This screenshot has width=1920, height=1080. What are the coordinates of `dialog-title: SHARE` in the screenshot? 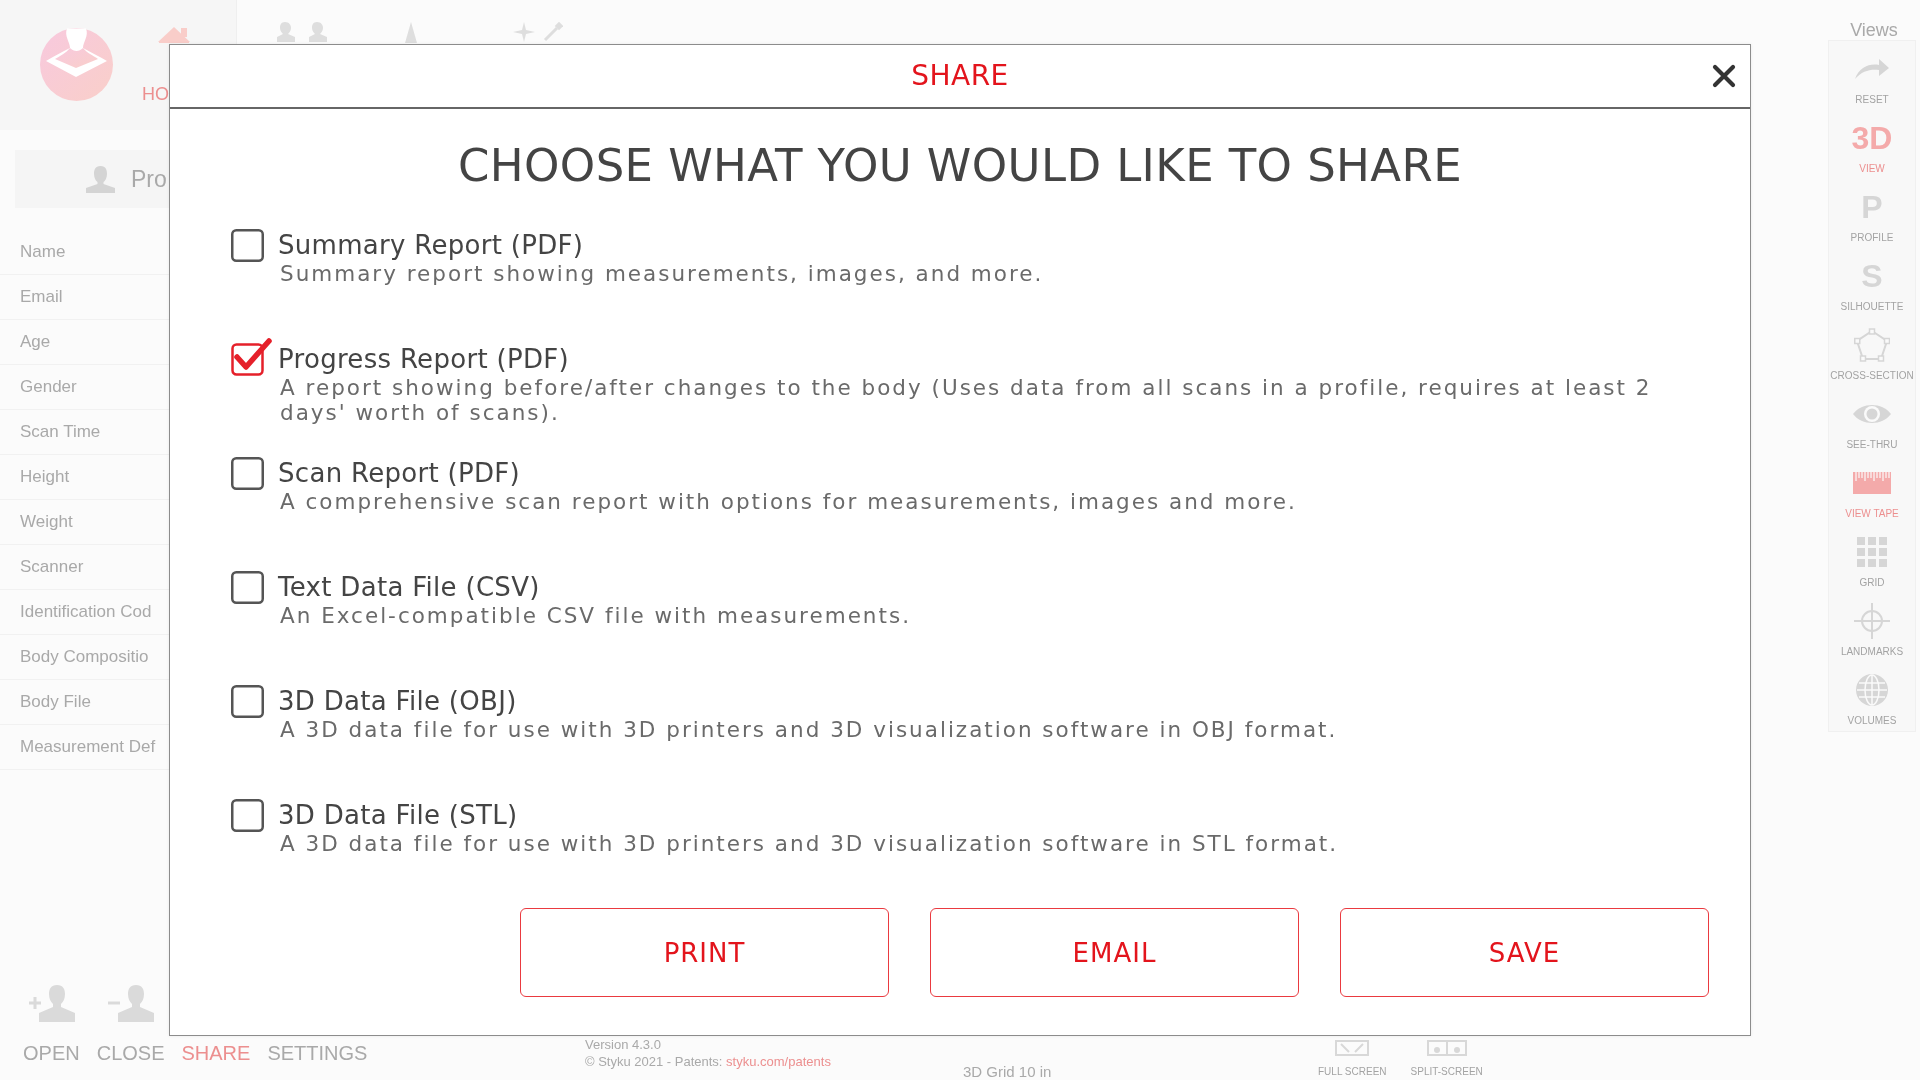 It's located at (960, 76).